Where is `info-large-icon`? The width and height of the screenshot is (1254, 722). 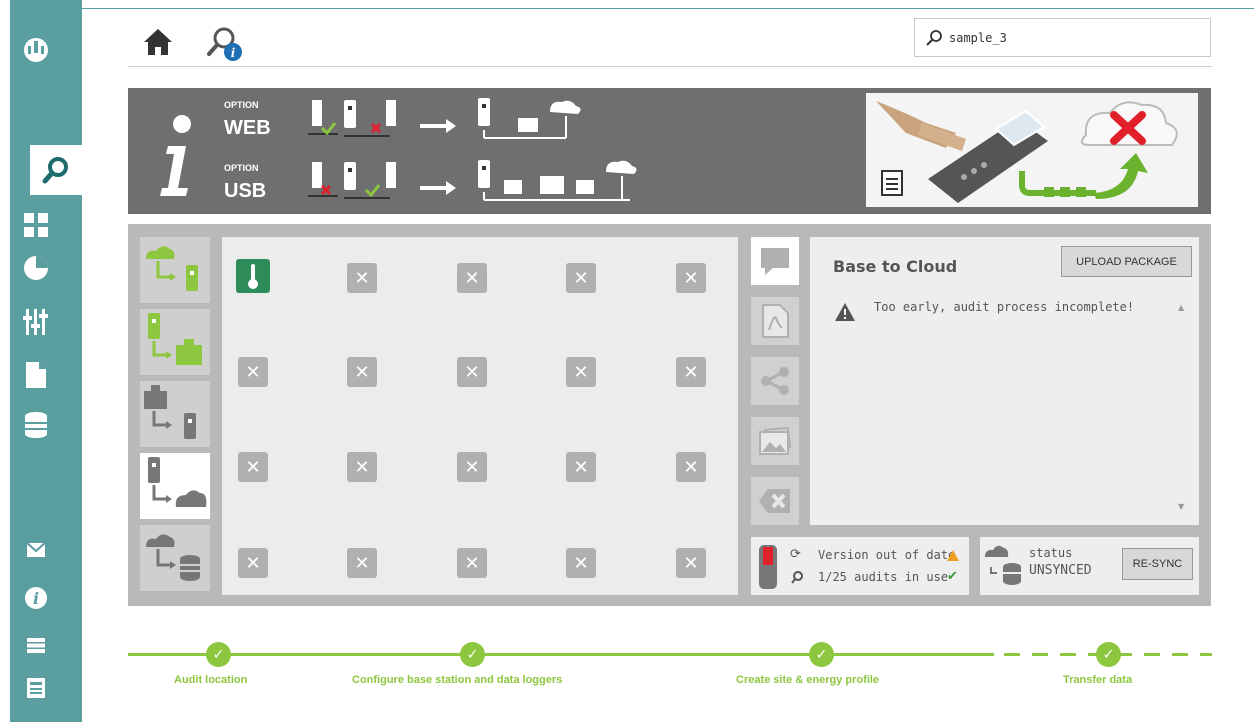 info-large-icon is located at coordinates (177, 157).